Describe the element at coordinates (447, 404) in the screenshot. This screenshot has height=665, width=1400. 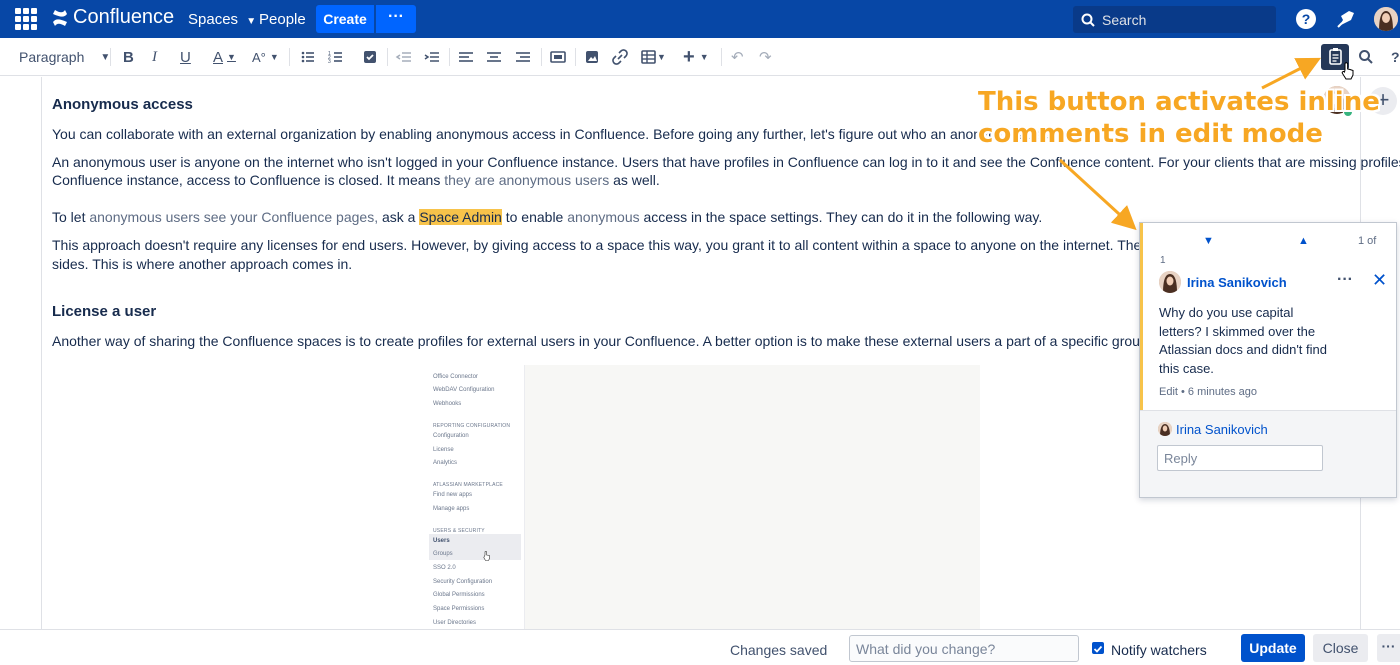
I see `admin-sidebar-item: Webhooks` at that location.